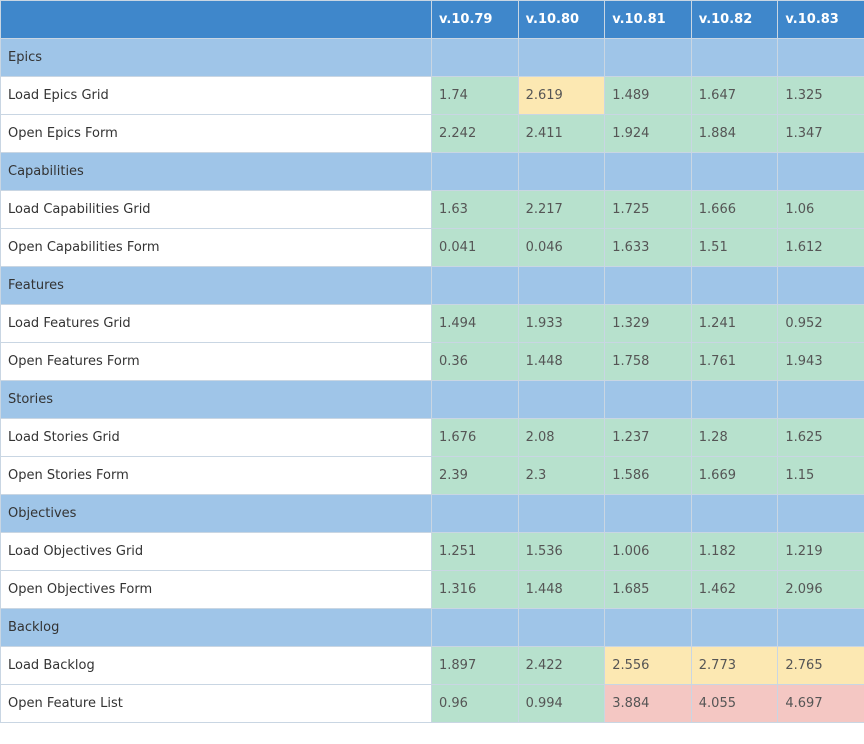 Image resolution: width=864 pixels, height=744 pixels. What do you see at coordinates (216, 171) in the screenshot?
I see `group-label: Capabilities` at bounding box center [216, 171].